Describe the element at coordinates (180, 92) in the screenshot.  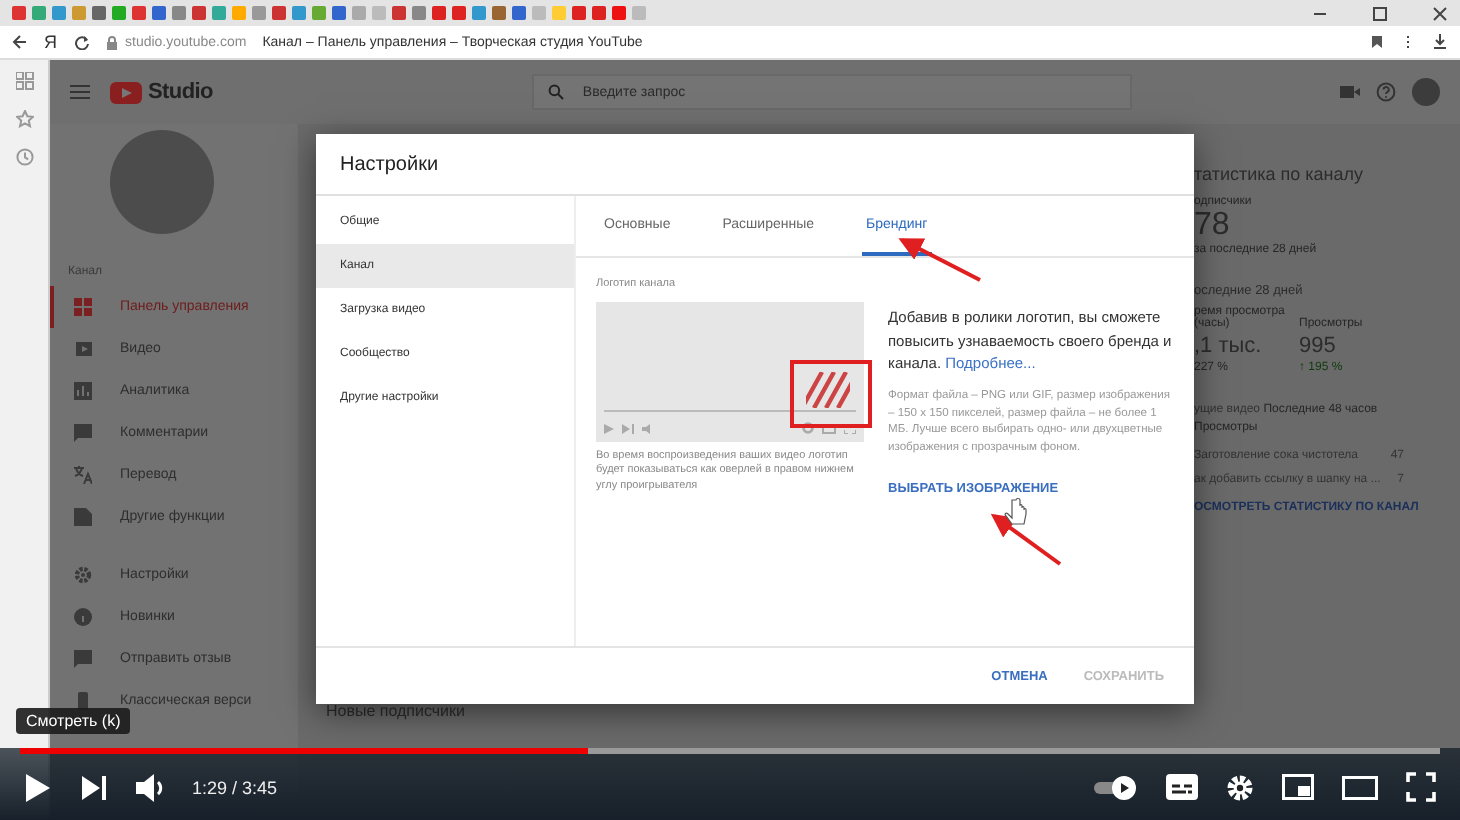
I see `studio-logo-text: Studio` at that location.